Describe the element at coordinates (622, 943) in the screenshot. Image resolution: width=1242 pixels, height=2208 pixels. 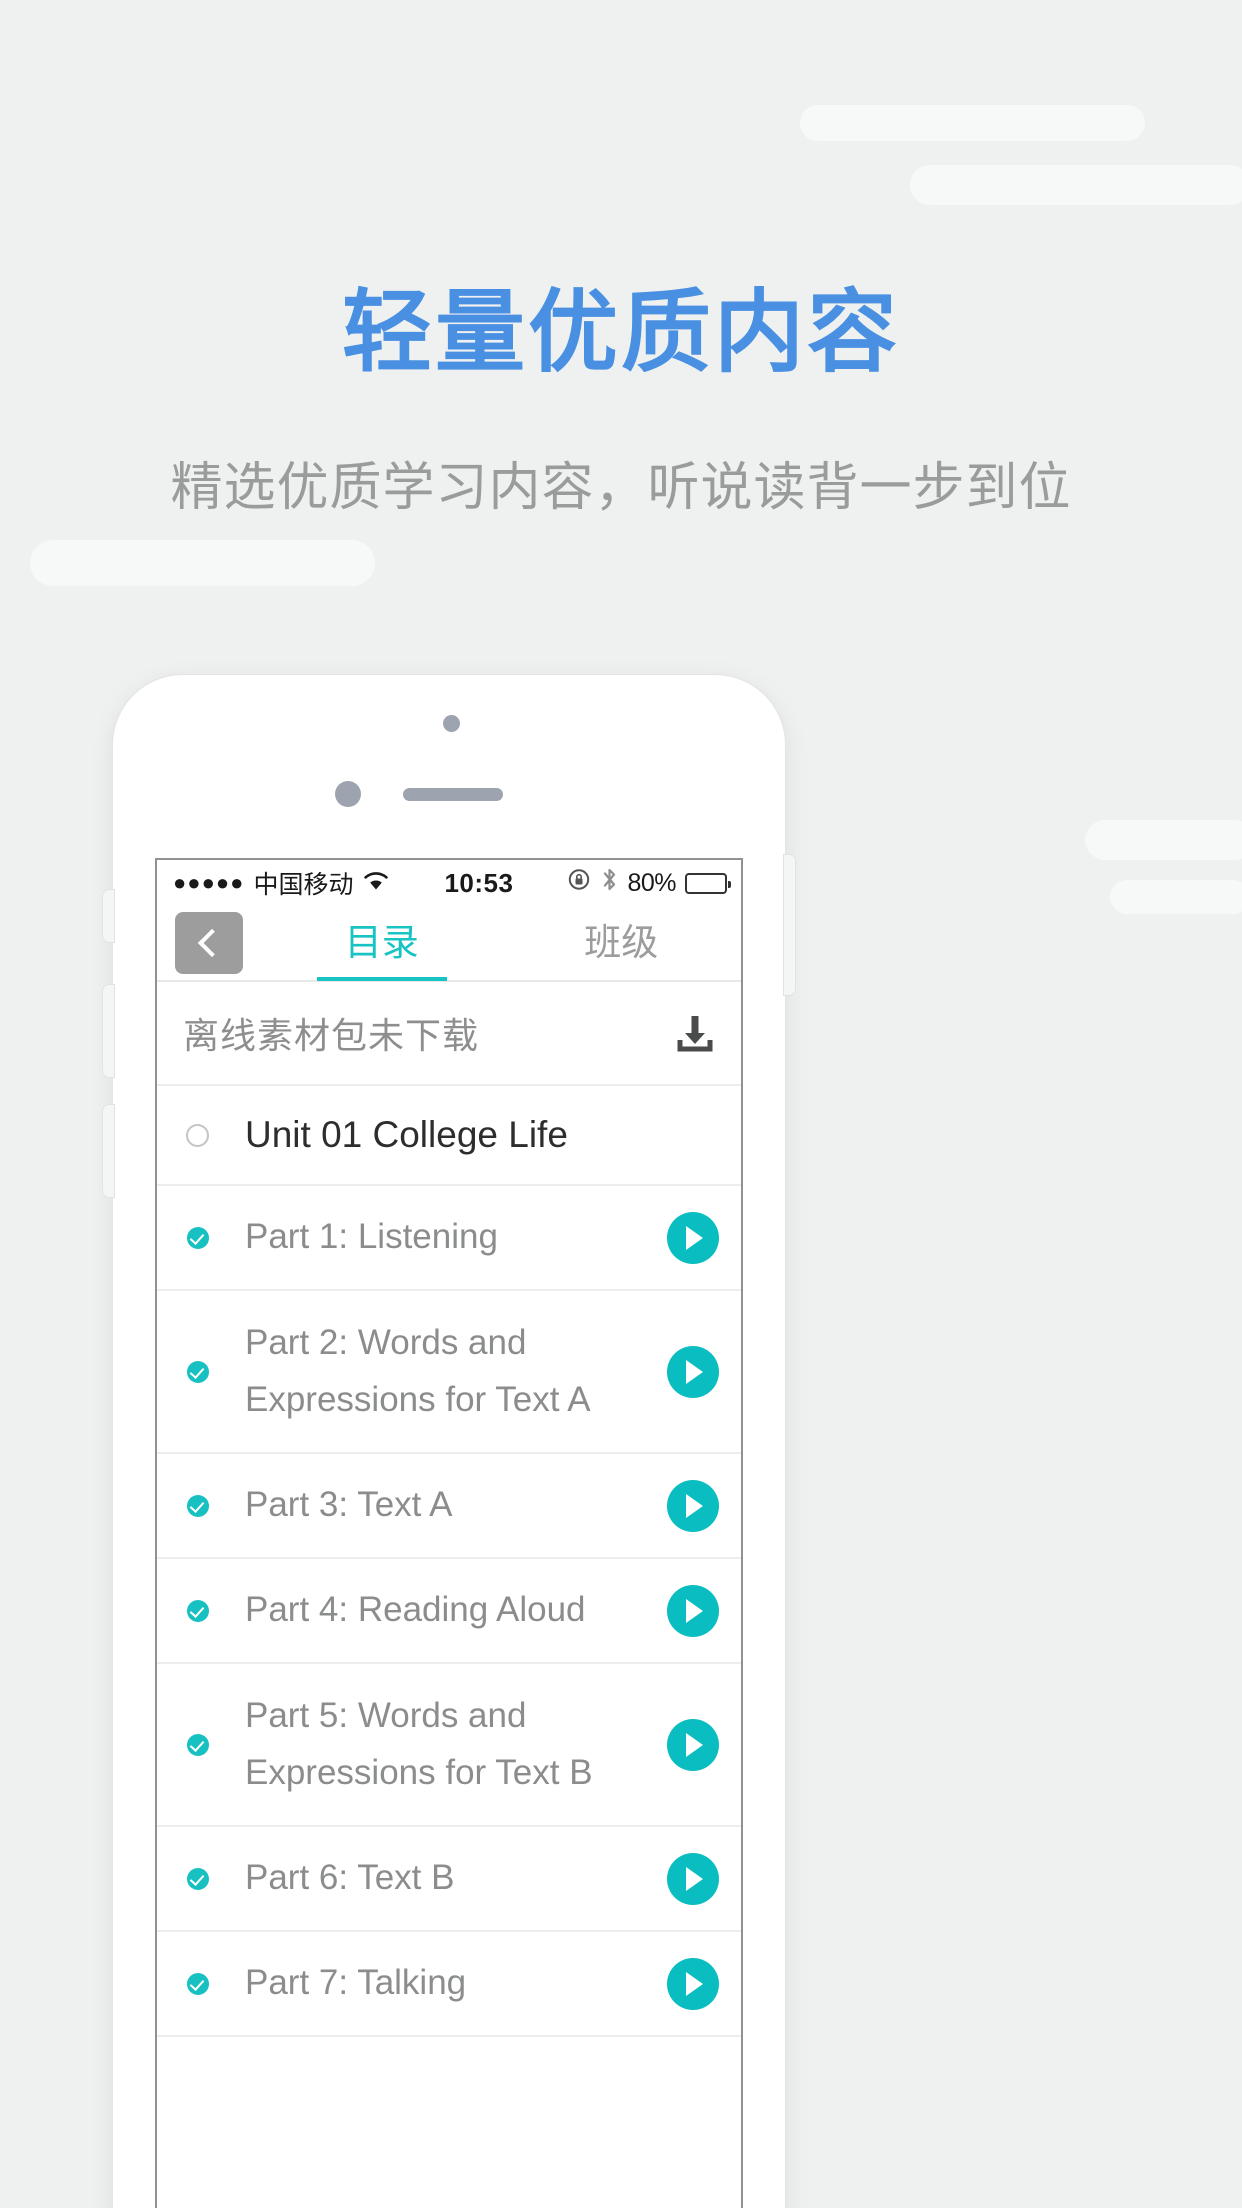
I see `tab-class: 班级` at that location.